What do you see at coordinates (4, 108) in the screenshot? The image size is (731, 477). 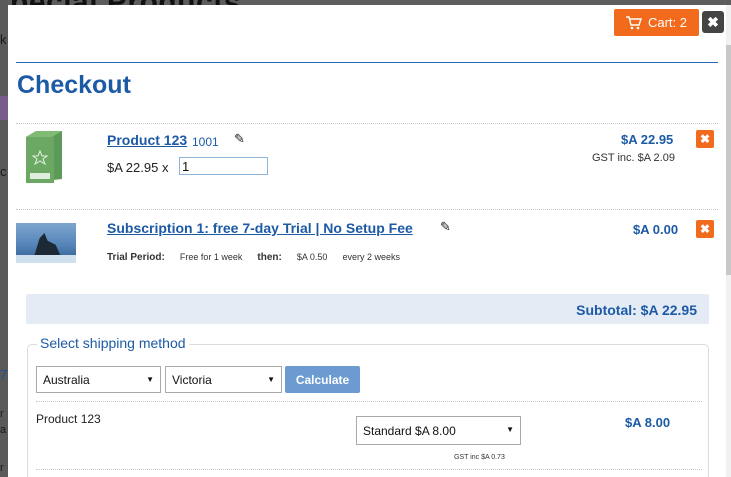 I see `background-fragment-block` at bounding box center [4, 108].